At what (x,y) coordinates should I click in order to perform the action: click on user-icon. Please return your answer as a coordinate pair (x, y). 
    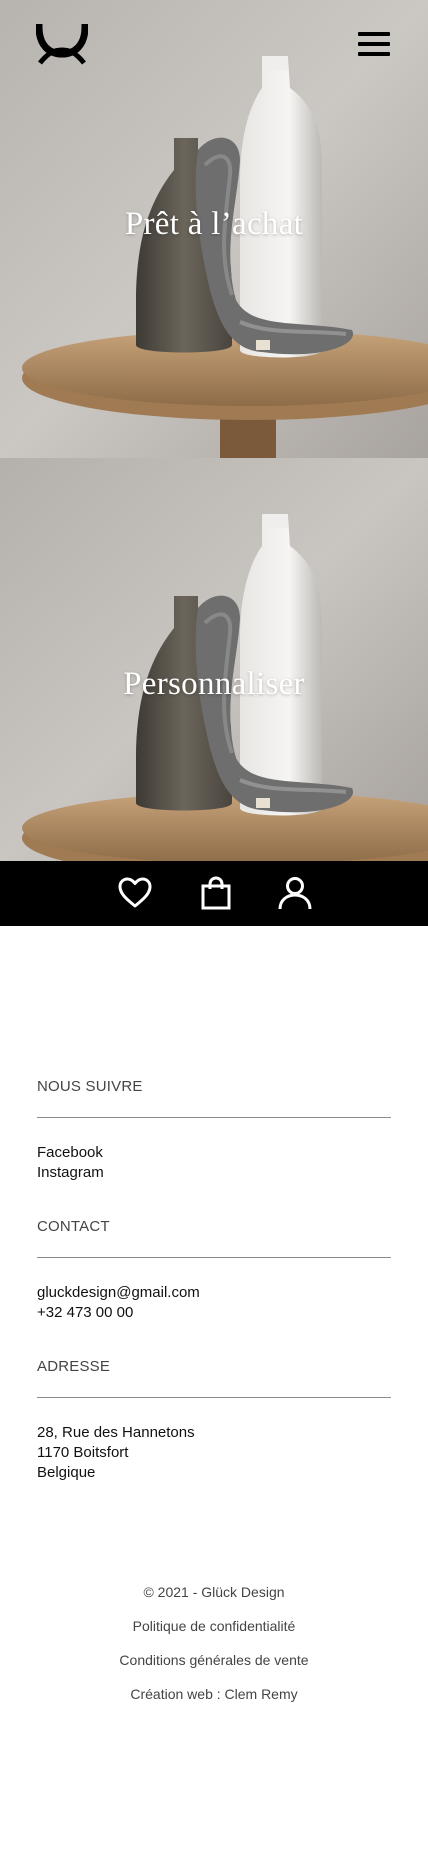
    Looking at the image, I should click on (295, 893).